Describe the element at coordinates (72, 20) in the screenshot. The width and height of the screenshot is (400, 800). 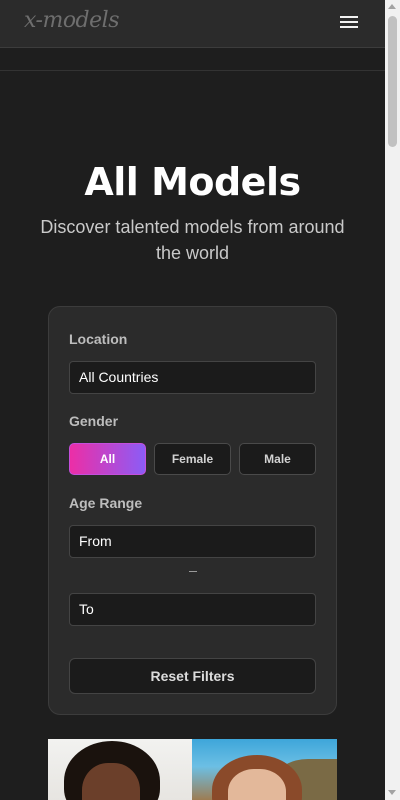
I see `brand-logo: x-models` at that location.